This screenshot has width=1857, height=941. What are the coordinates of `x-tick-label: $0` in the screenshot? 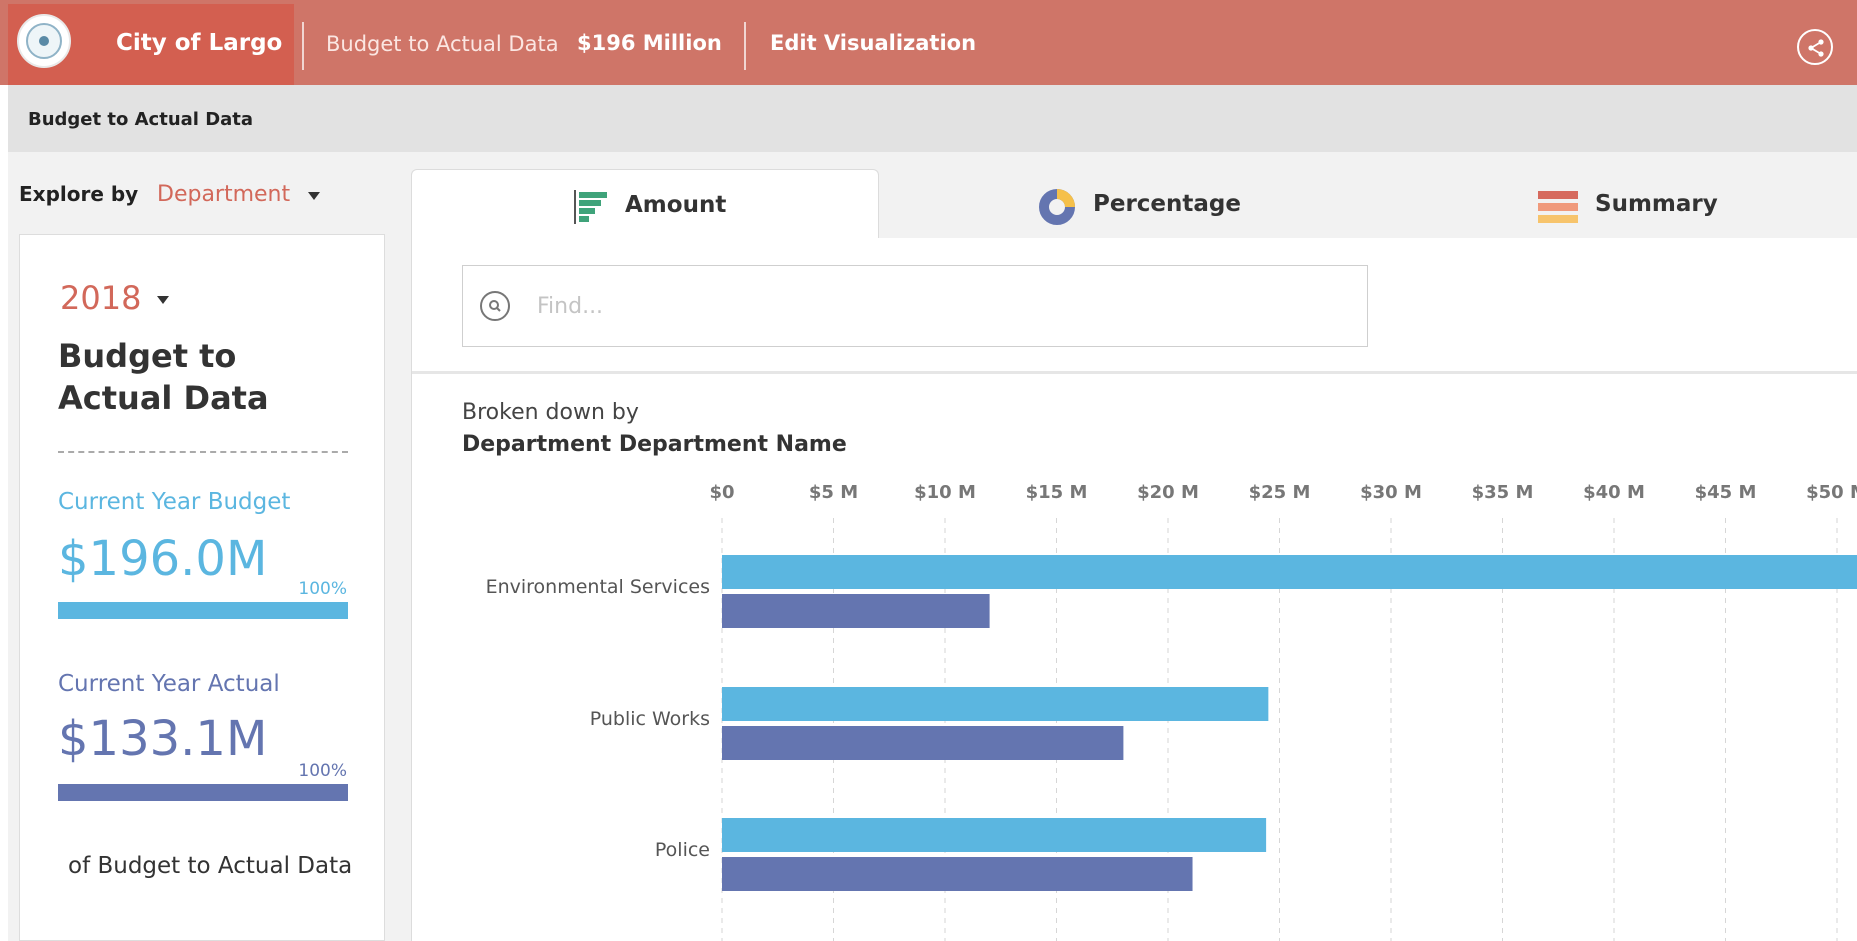 It's located at (721, 492).